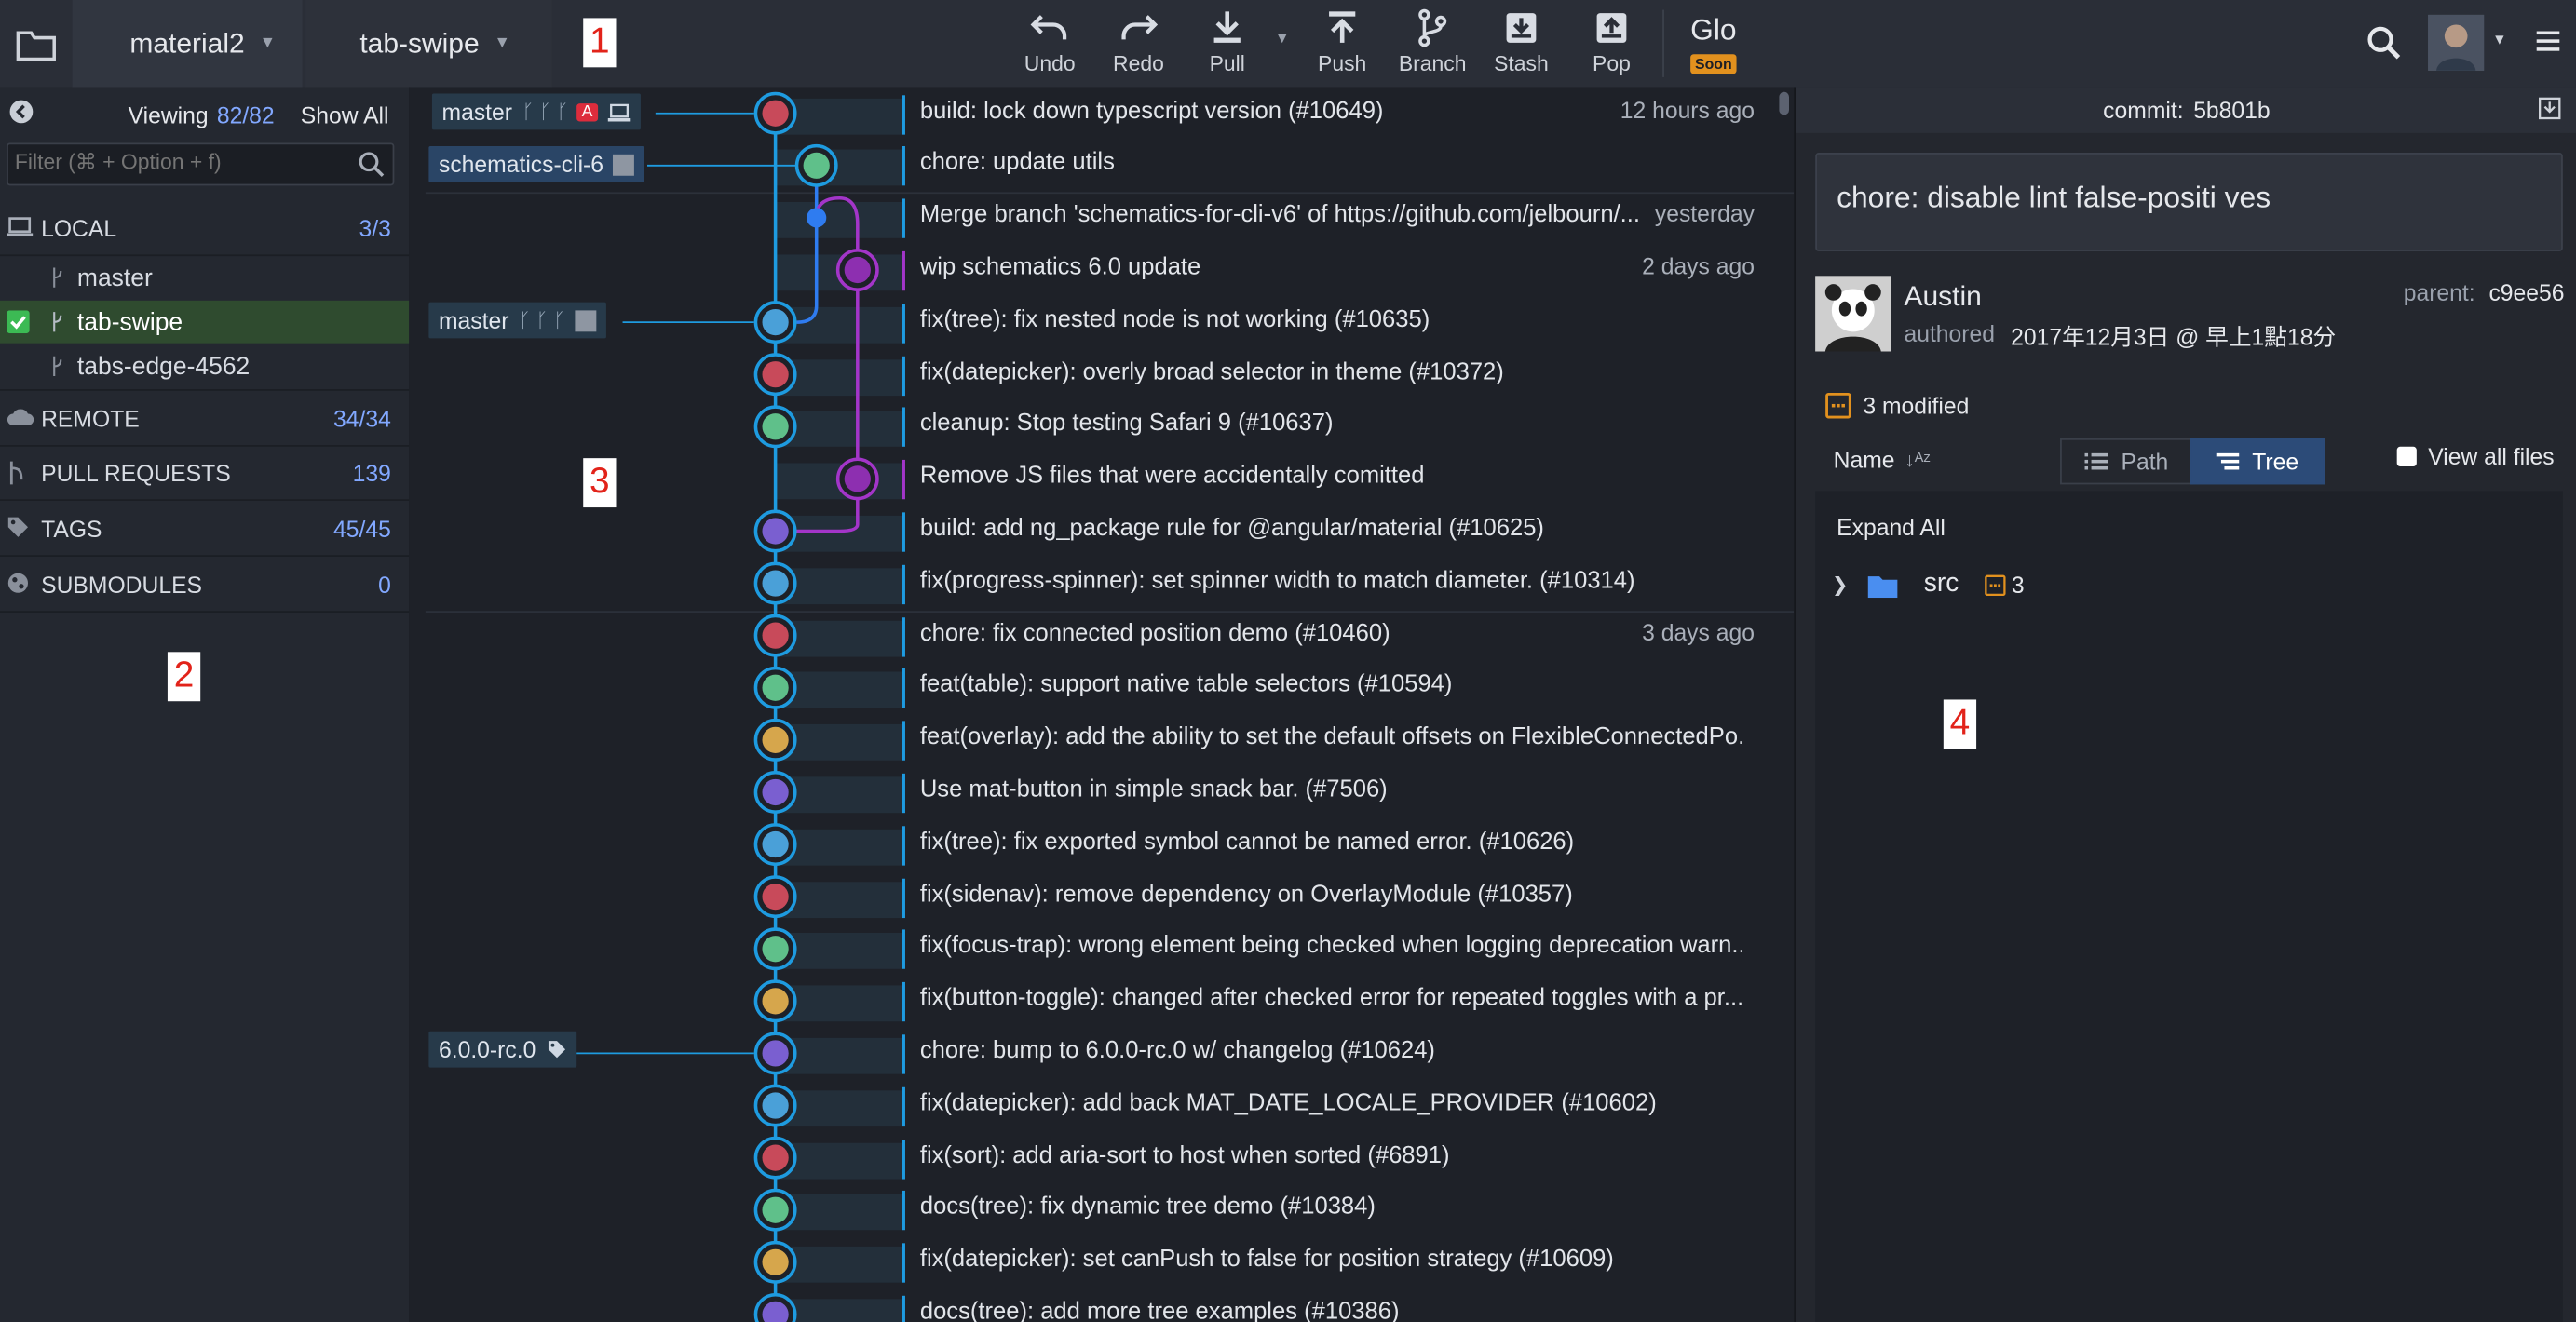 The width and height of the screenshot is (2576, 1322). Describe the element at coordinates (2126, 461) in the screenshot. I see `tab-path: Path` at that location.